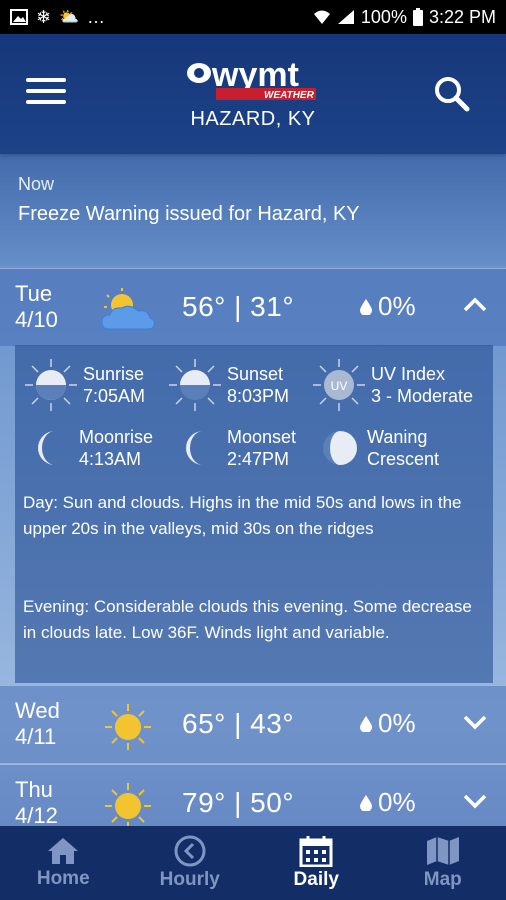  I want to click on status-bar: ❄ ⛅ … 100% 3:22 PM, so click(253, 17).